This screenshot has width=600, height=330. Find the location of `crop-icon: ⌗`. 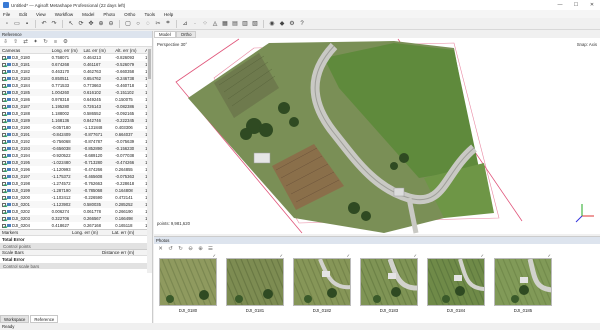

crop-icon: ⌗ is located at coordinates (168, 24).